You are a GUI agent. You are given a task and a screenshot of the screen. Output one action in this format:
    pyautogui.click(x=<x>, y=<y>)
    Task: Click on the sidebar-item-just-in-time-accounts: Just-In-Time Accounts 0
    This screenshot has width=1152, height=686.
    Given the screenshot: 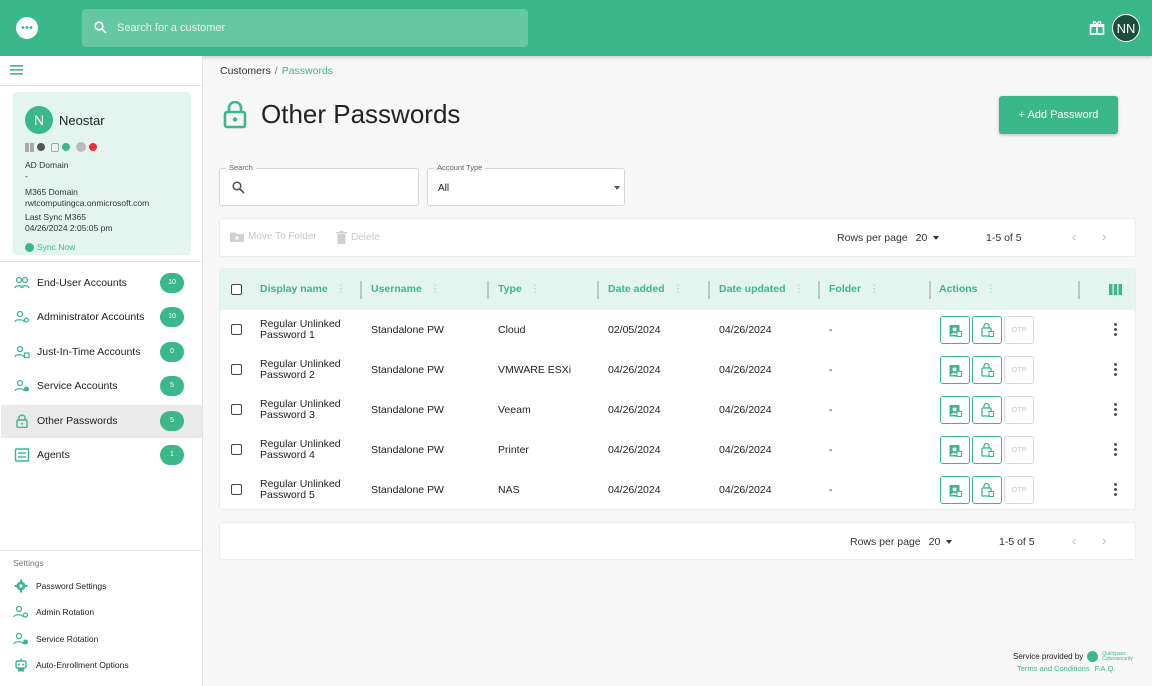 What is the action you would take?
    pyautogui.click(x=101, y=352)
    